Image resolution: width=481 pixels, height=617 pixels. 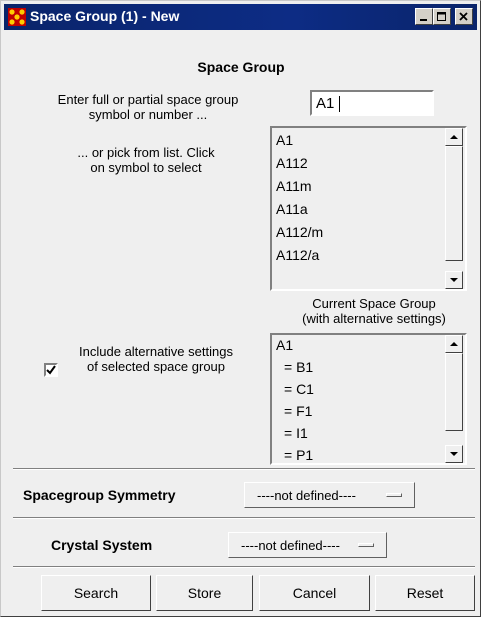 What do you see at coordinates (296, 433) in the screenshot?
I see `list-item: = I1` at bounding box center [296, 433].